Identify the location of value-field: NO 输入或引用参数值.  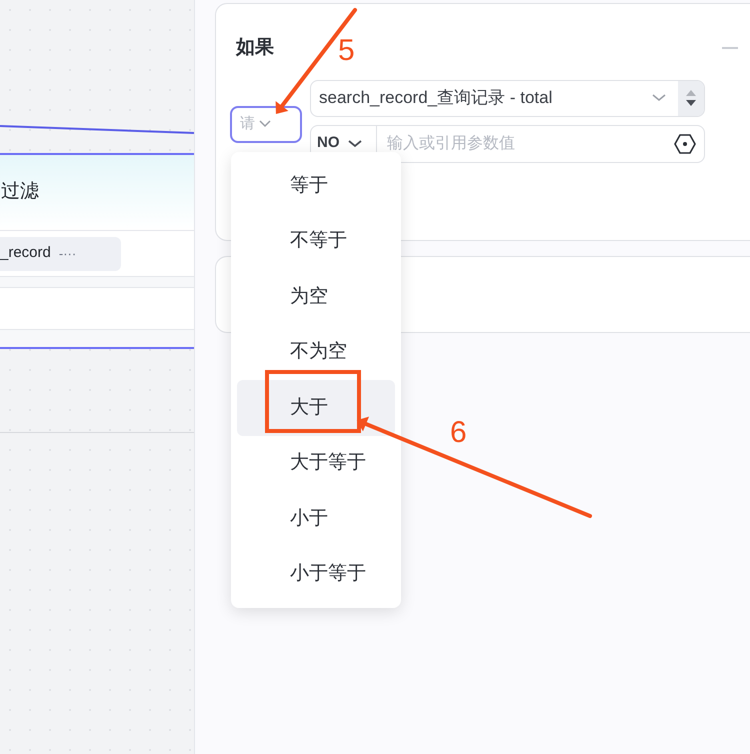
(507, 143).